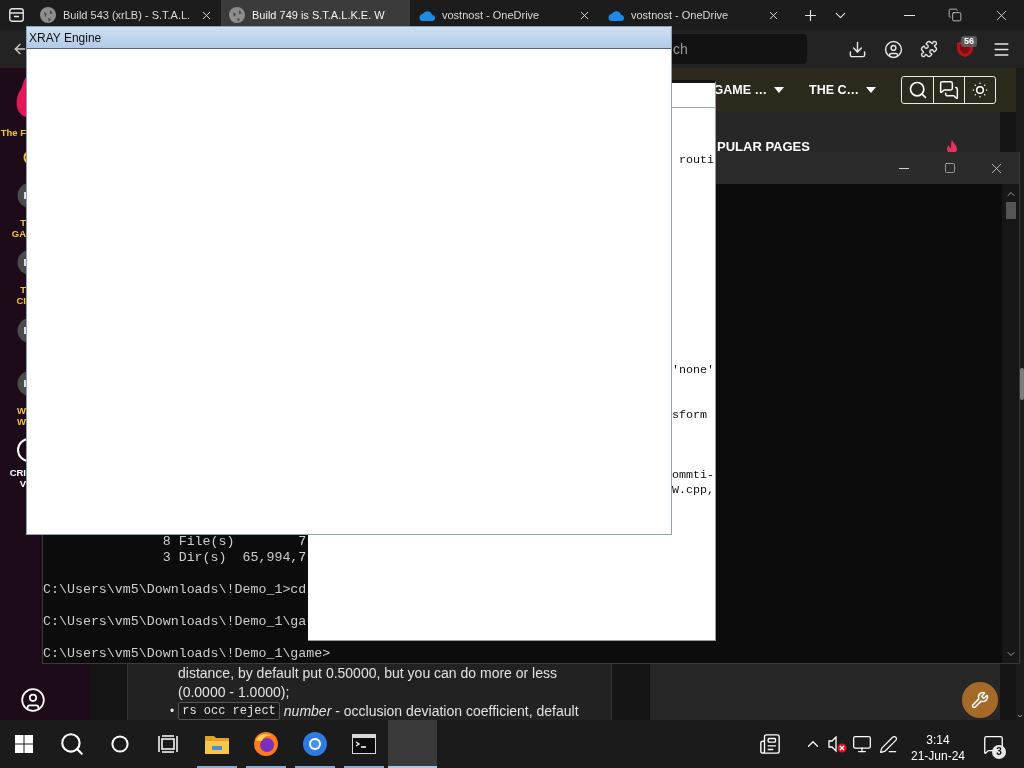  I want to click on user-icon, so click(33, 700).